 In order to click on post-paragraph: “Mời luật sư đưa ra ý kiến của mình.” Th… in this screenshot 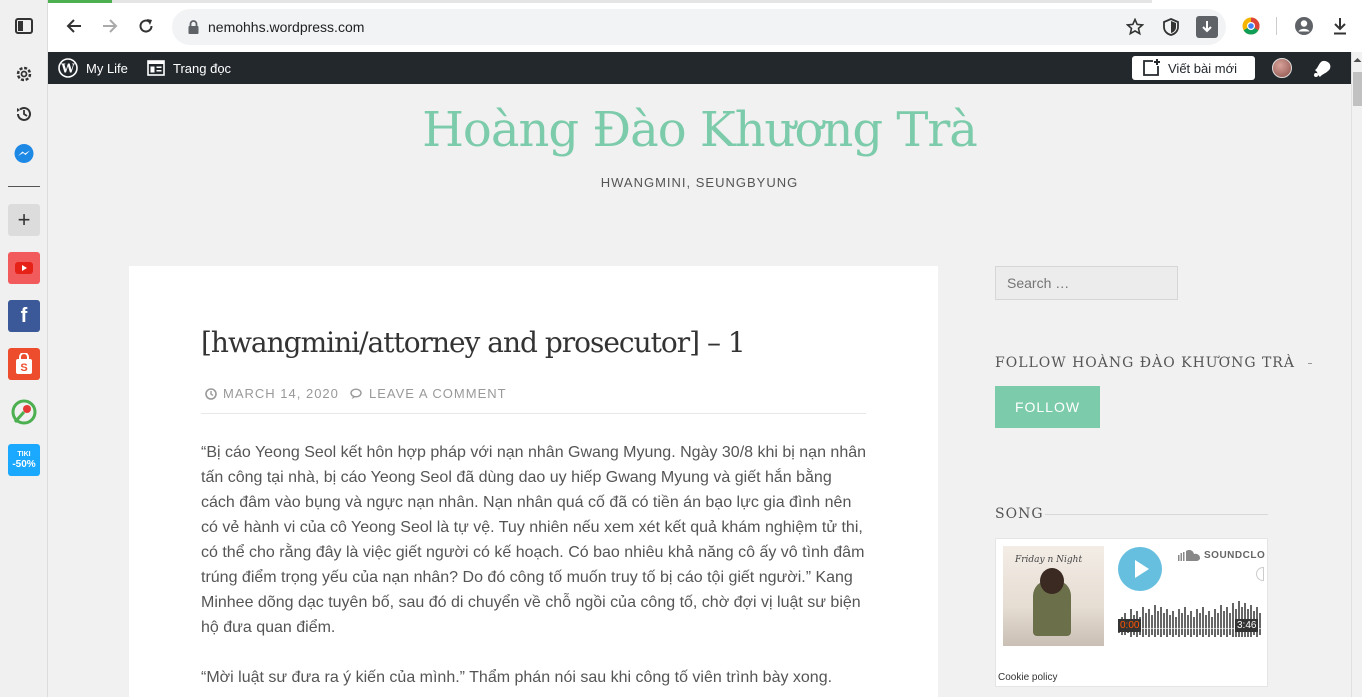, I will do `click(517, 677)`.